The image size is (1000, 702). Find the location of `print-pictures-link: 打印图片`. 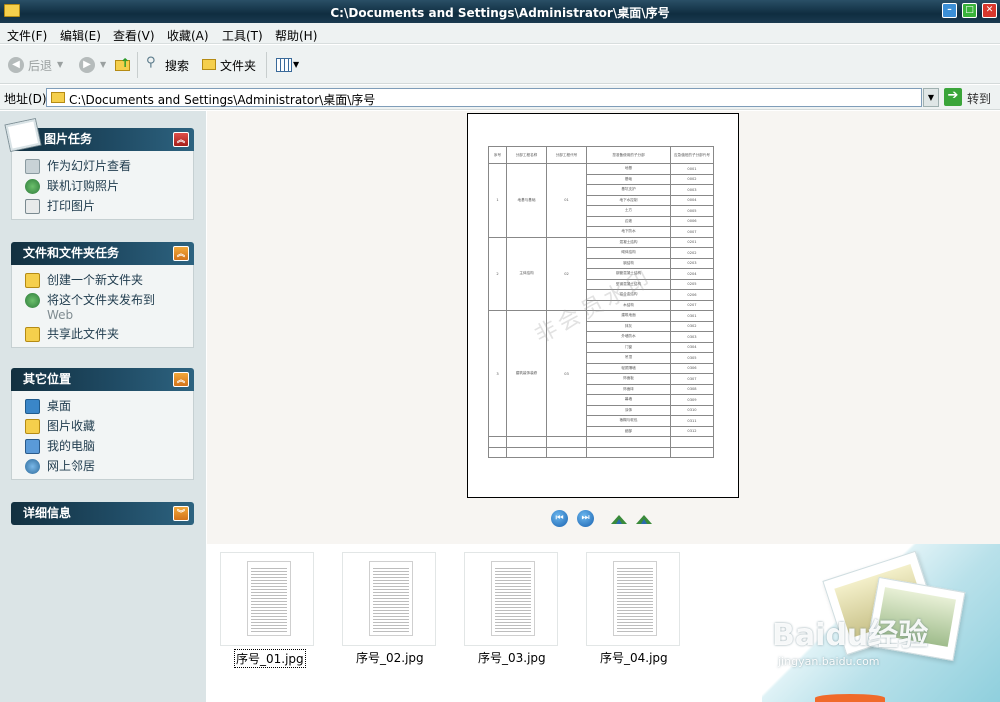

print-pictures-link: 打印图片 is located at coordinates (102, 207).